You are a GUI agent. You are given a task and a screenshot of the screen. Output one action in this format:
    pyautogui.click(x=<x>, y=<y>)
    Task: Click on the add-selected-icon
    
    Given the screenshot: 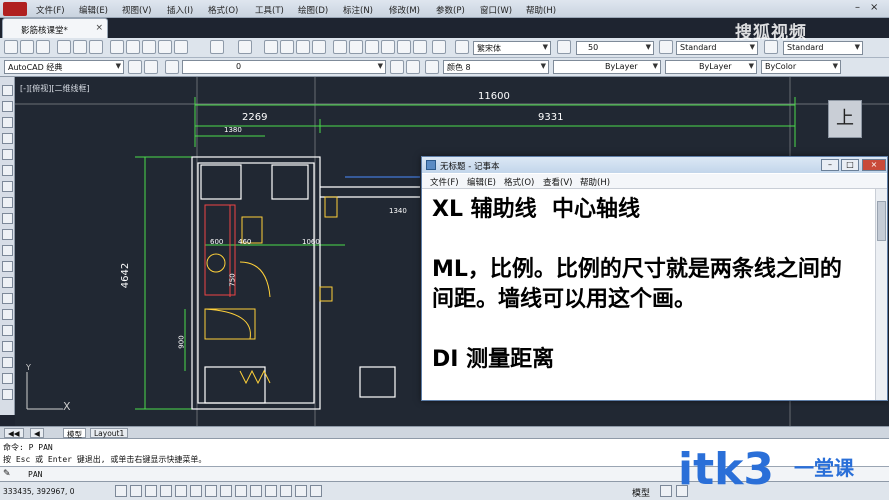 What is the action you would take?
    pyautogui.click(x=7, y=394)
    